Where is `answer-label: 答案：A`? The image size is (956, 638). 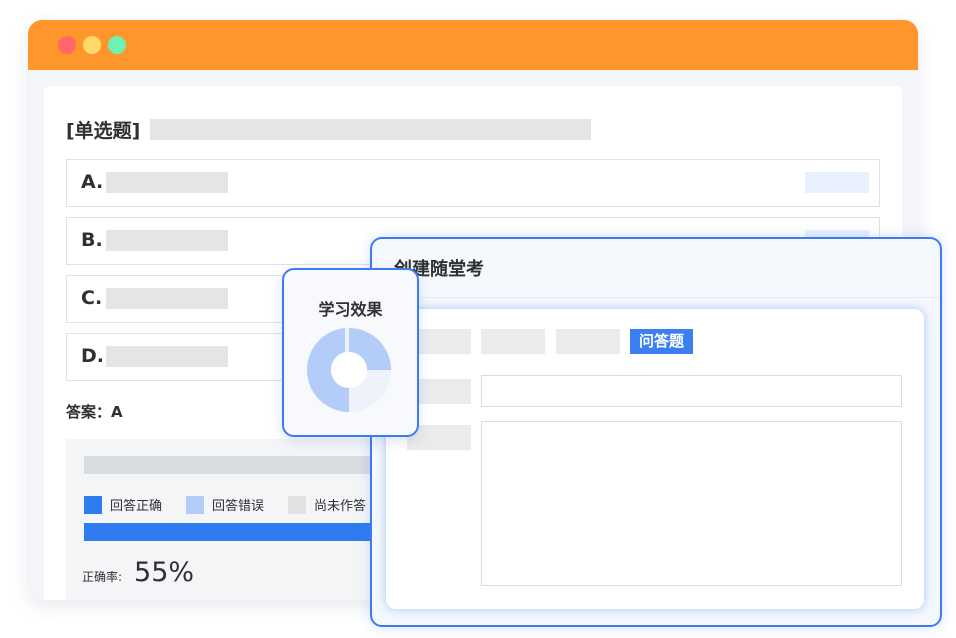 answer-label: 答案：A is located at coordinates (94, 412).